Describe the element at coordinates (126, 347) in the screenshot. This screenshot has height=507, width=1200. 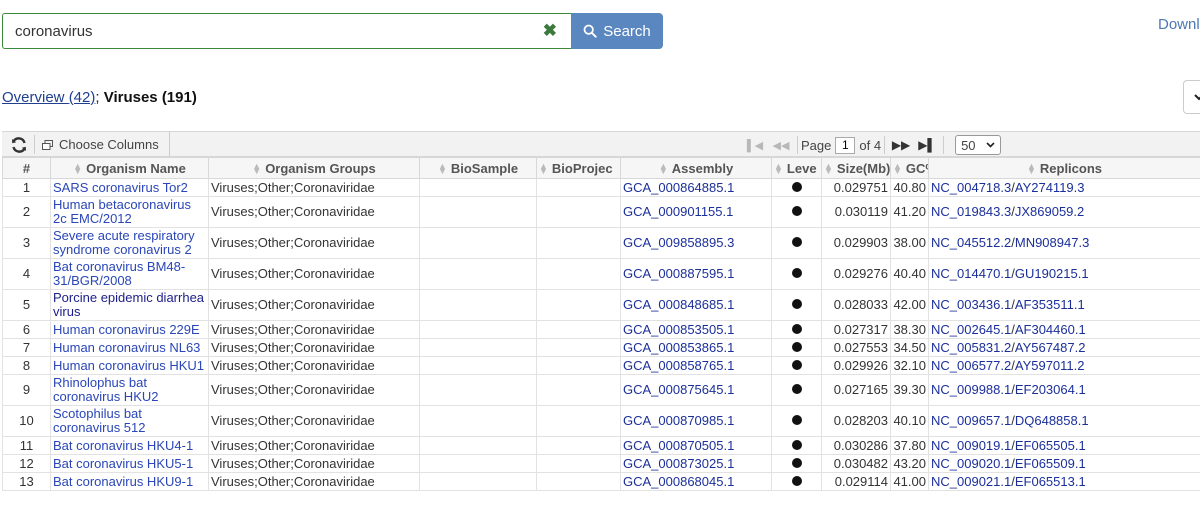
I see `organism-name-link: Human coronavirus NL63` at that location.